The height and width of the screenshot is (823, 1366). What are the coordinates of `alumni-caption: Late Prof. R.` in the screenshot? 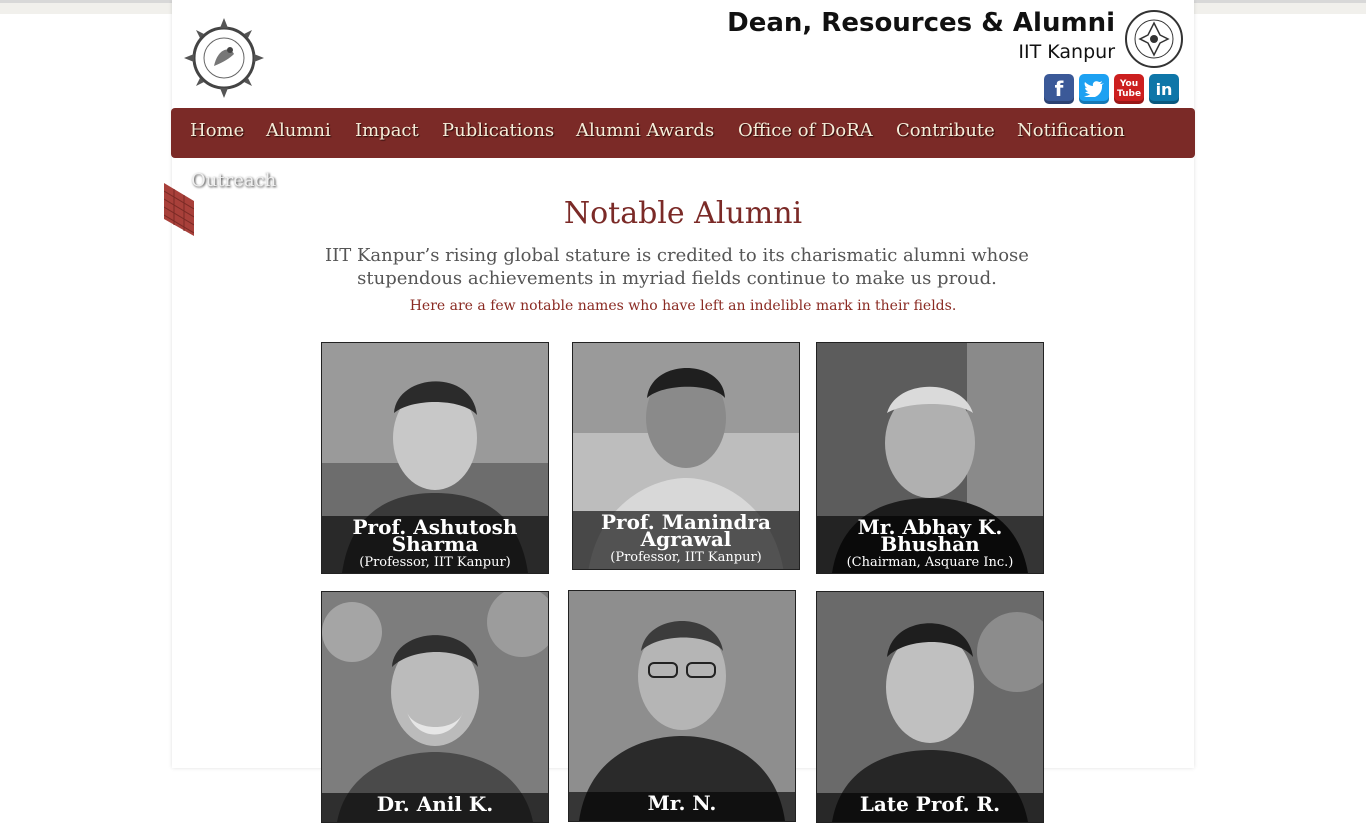 It's located at (930, 807).